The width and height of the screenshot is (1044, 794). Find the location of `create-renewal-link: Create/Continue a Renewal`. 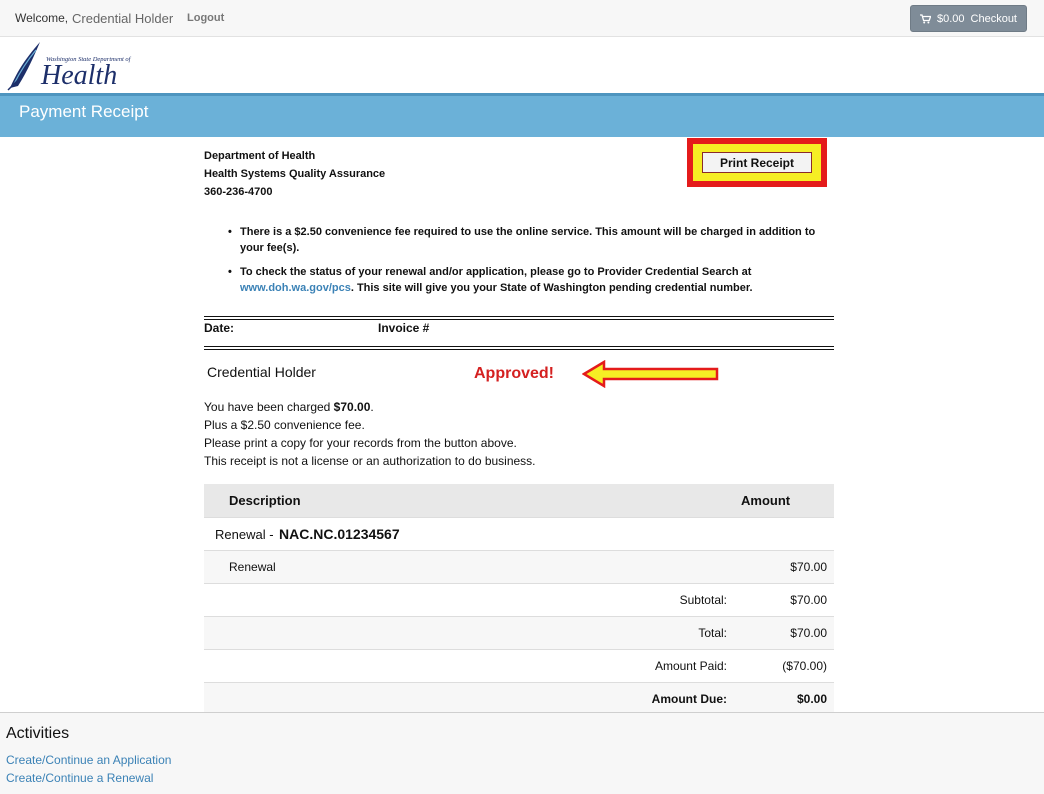

create-renewal-link: Create/Continue a Renewal is located at coordinates (79, 778).